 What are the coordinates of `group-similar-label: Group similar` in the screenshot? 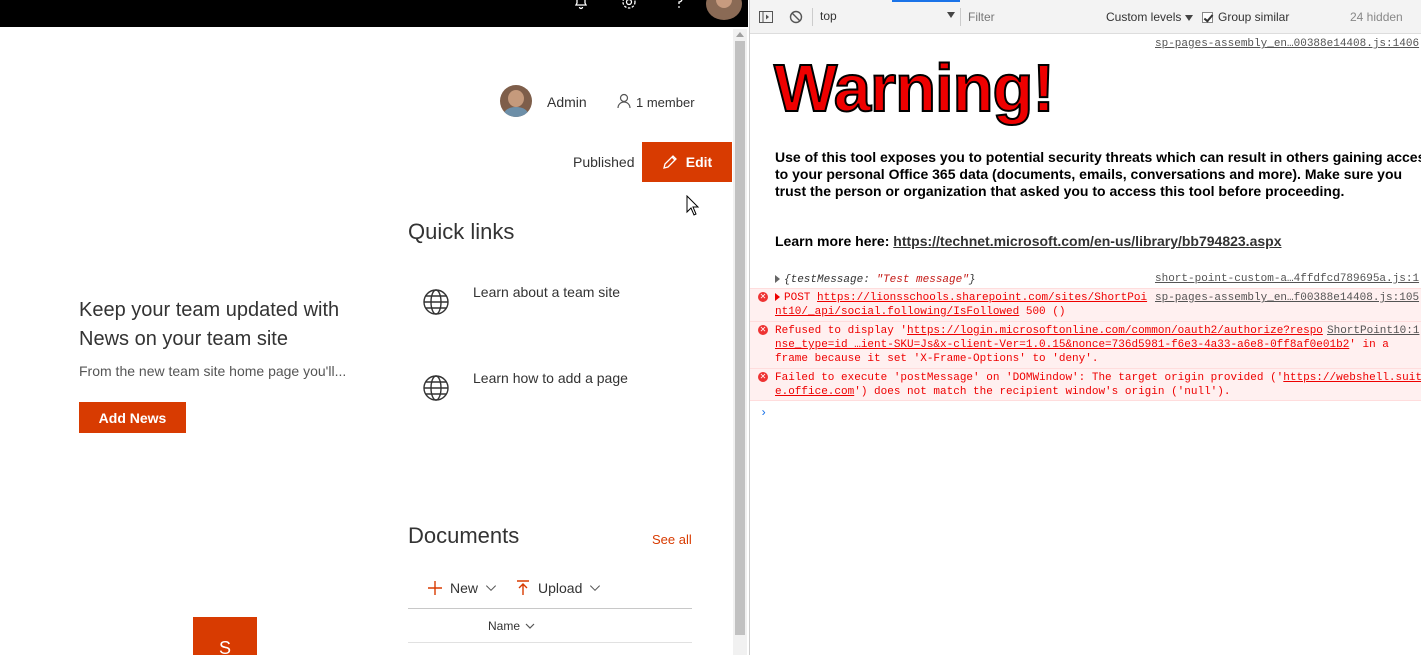 It's located at (1254, 17).